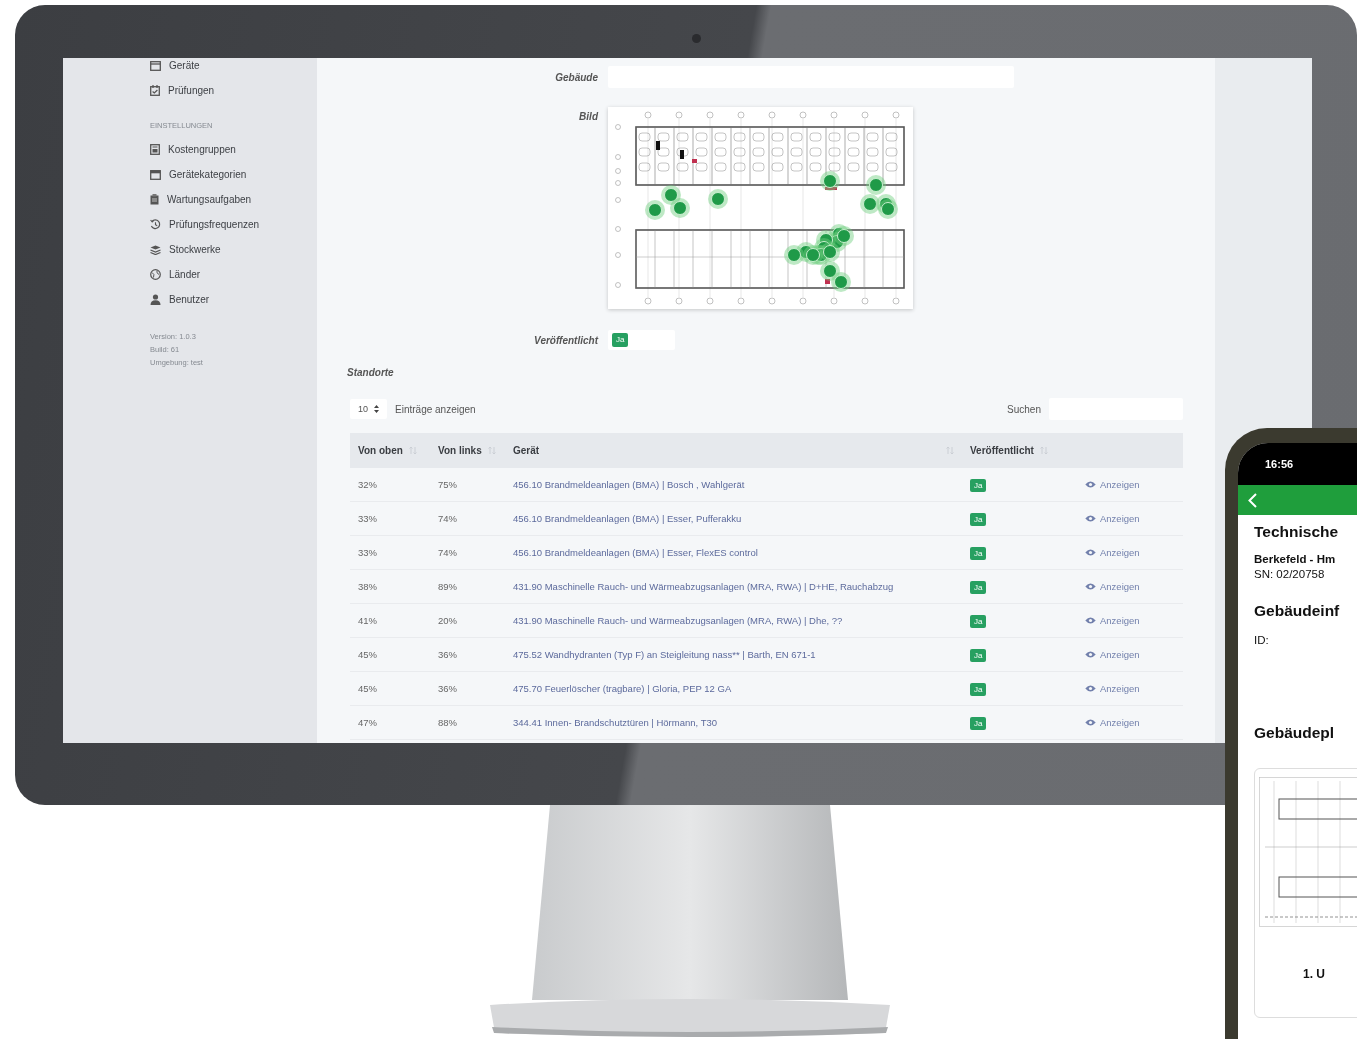 The height and width of the screenshot is (1039, 1357). I want to click on section-heading: Gebäudeinf, so click(1297, 611).